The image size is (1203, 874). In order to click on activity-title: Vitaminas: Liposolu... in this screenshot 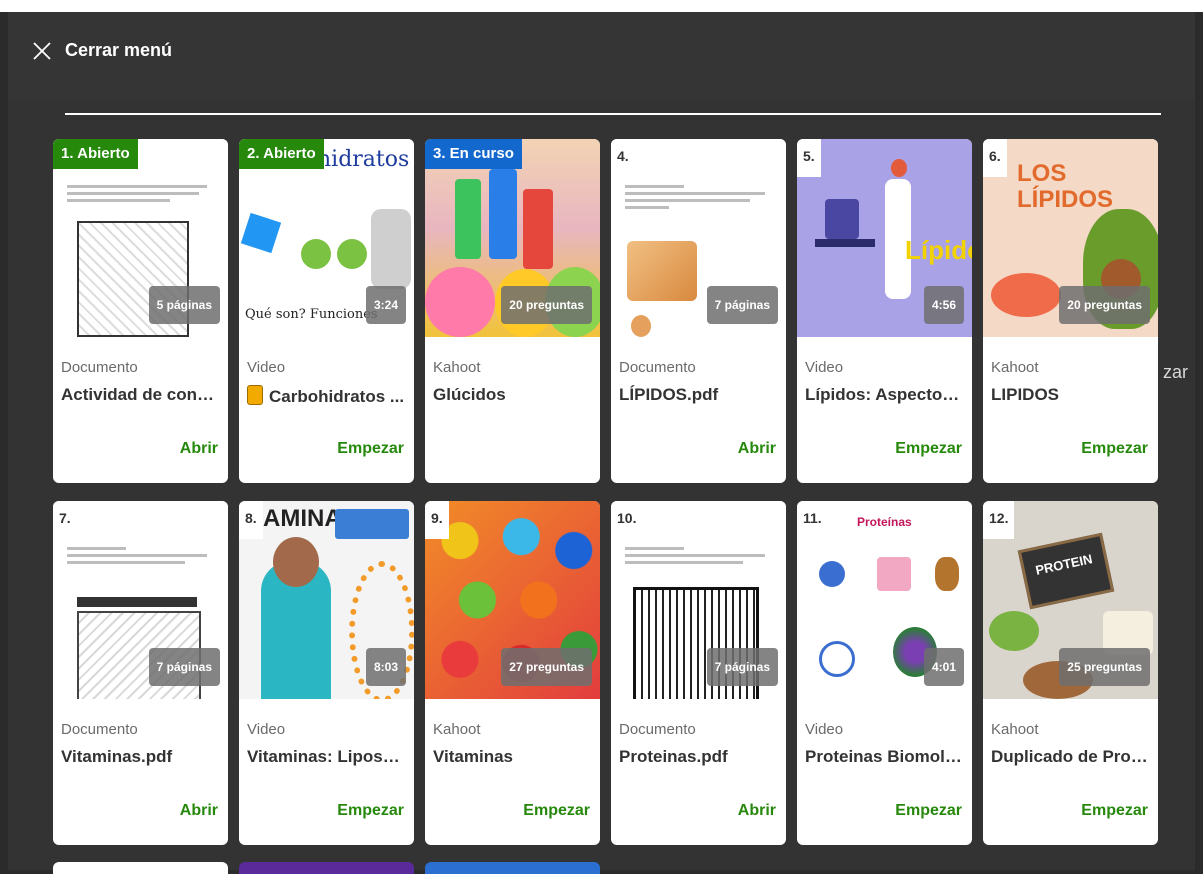, I will do `click(327, 756)`.